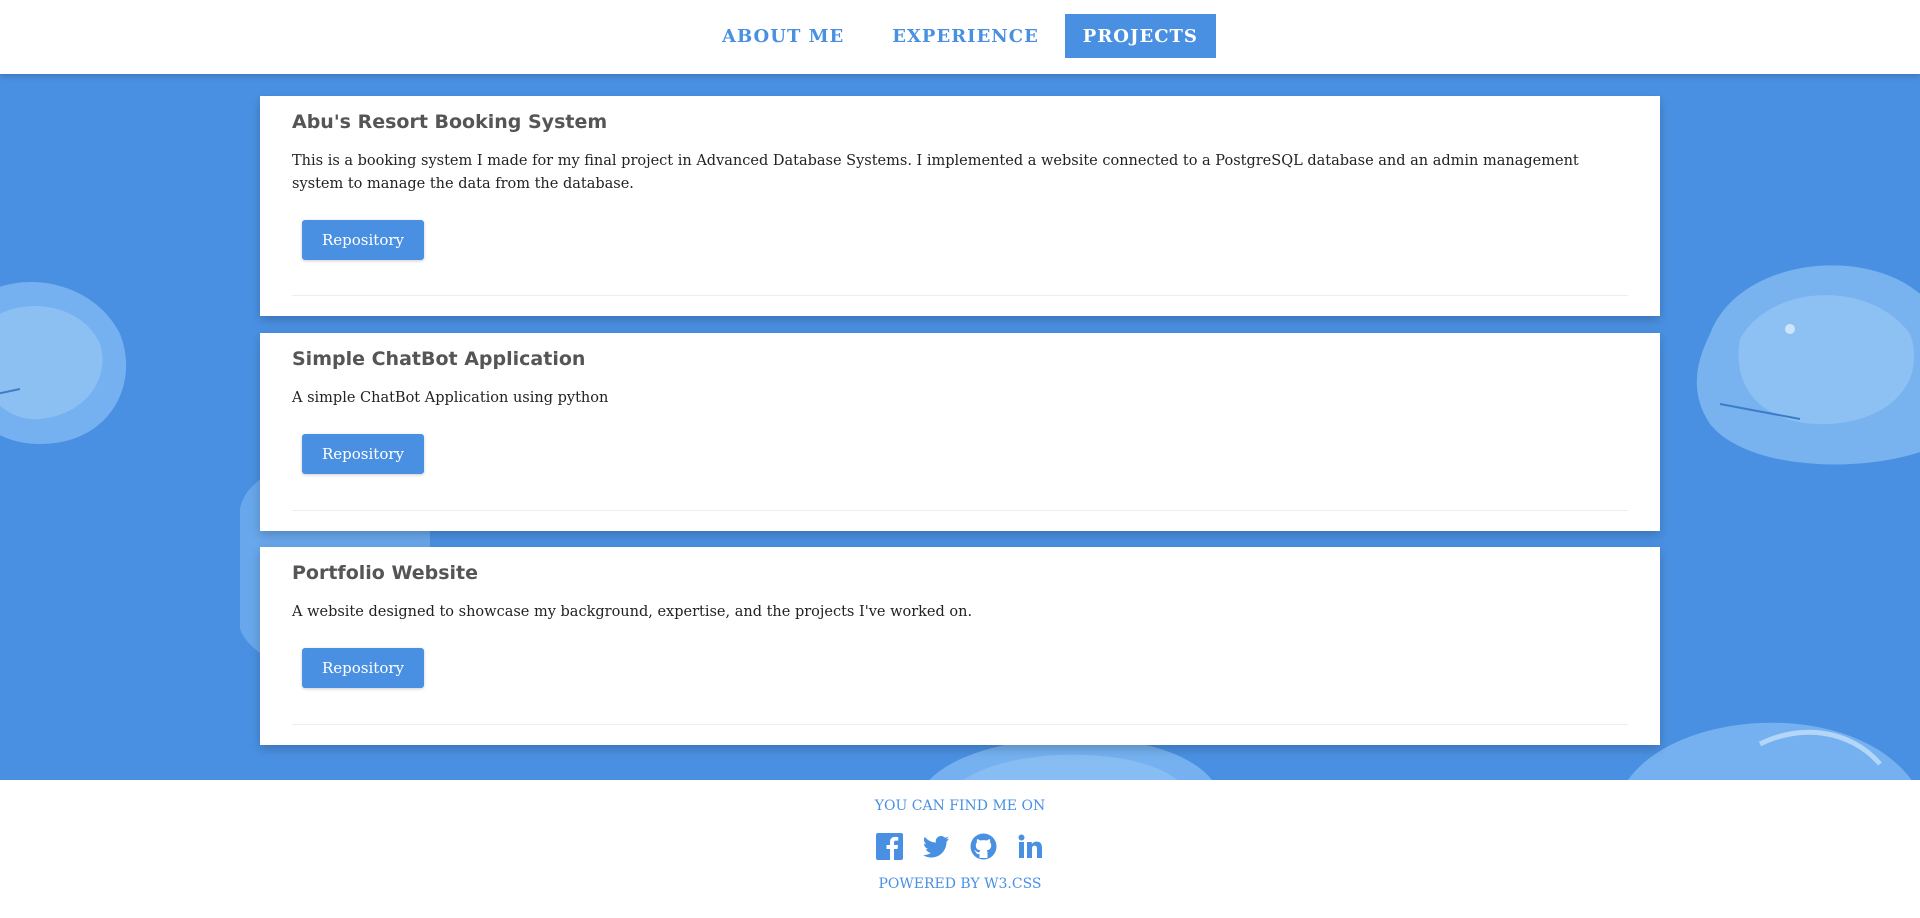  I want to click on top-navigation: ABOUT ME EXPERIENCE PROJECTS, so click(960, 37).